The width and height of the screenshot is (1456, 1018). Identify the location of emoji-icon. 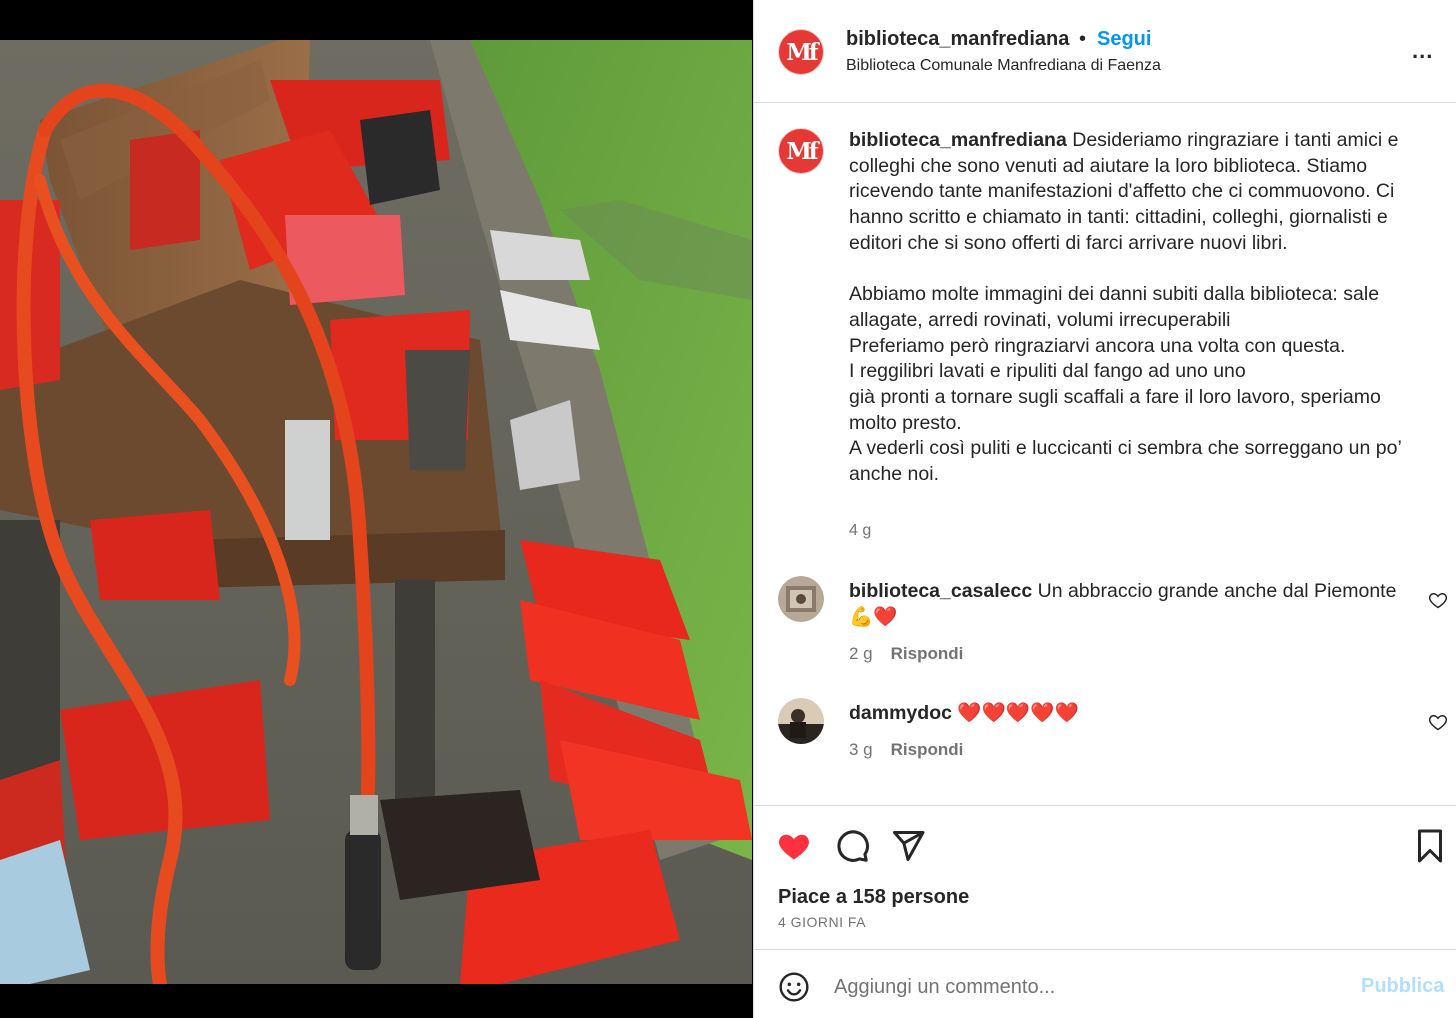
(794, 987).